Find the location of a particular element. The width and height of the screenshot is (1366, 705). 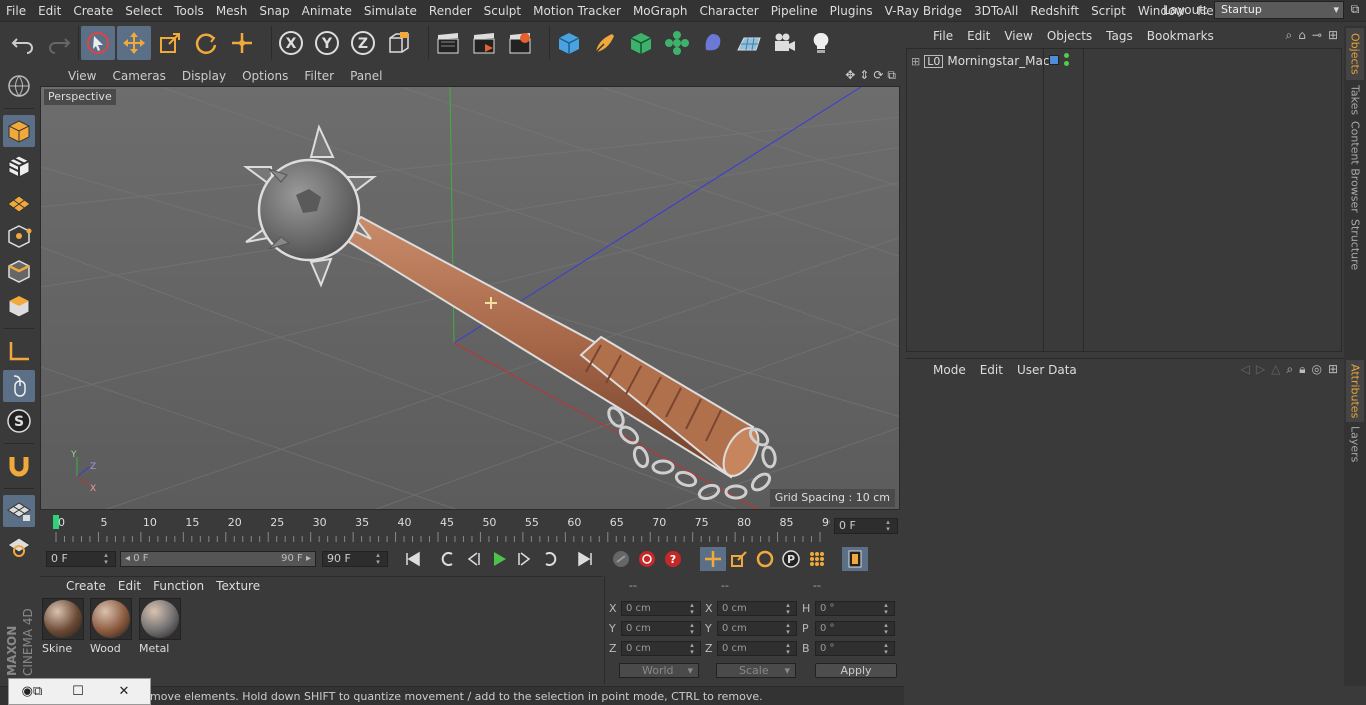

material-menu-edit: Edit is located at coordinates (129, 586).